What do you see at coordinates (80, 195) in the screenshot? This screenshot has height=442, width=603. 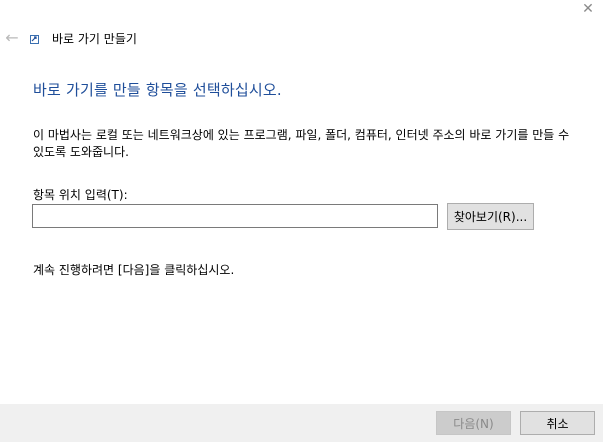 I see `location-label: 항목 위치 입력(T):` at bounding box center [80, 195].